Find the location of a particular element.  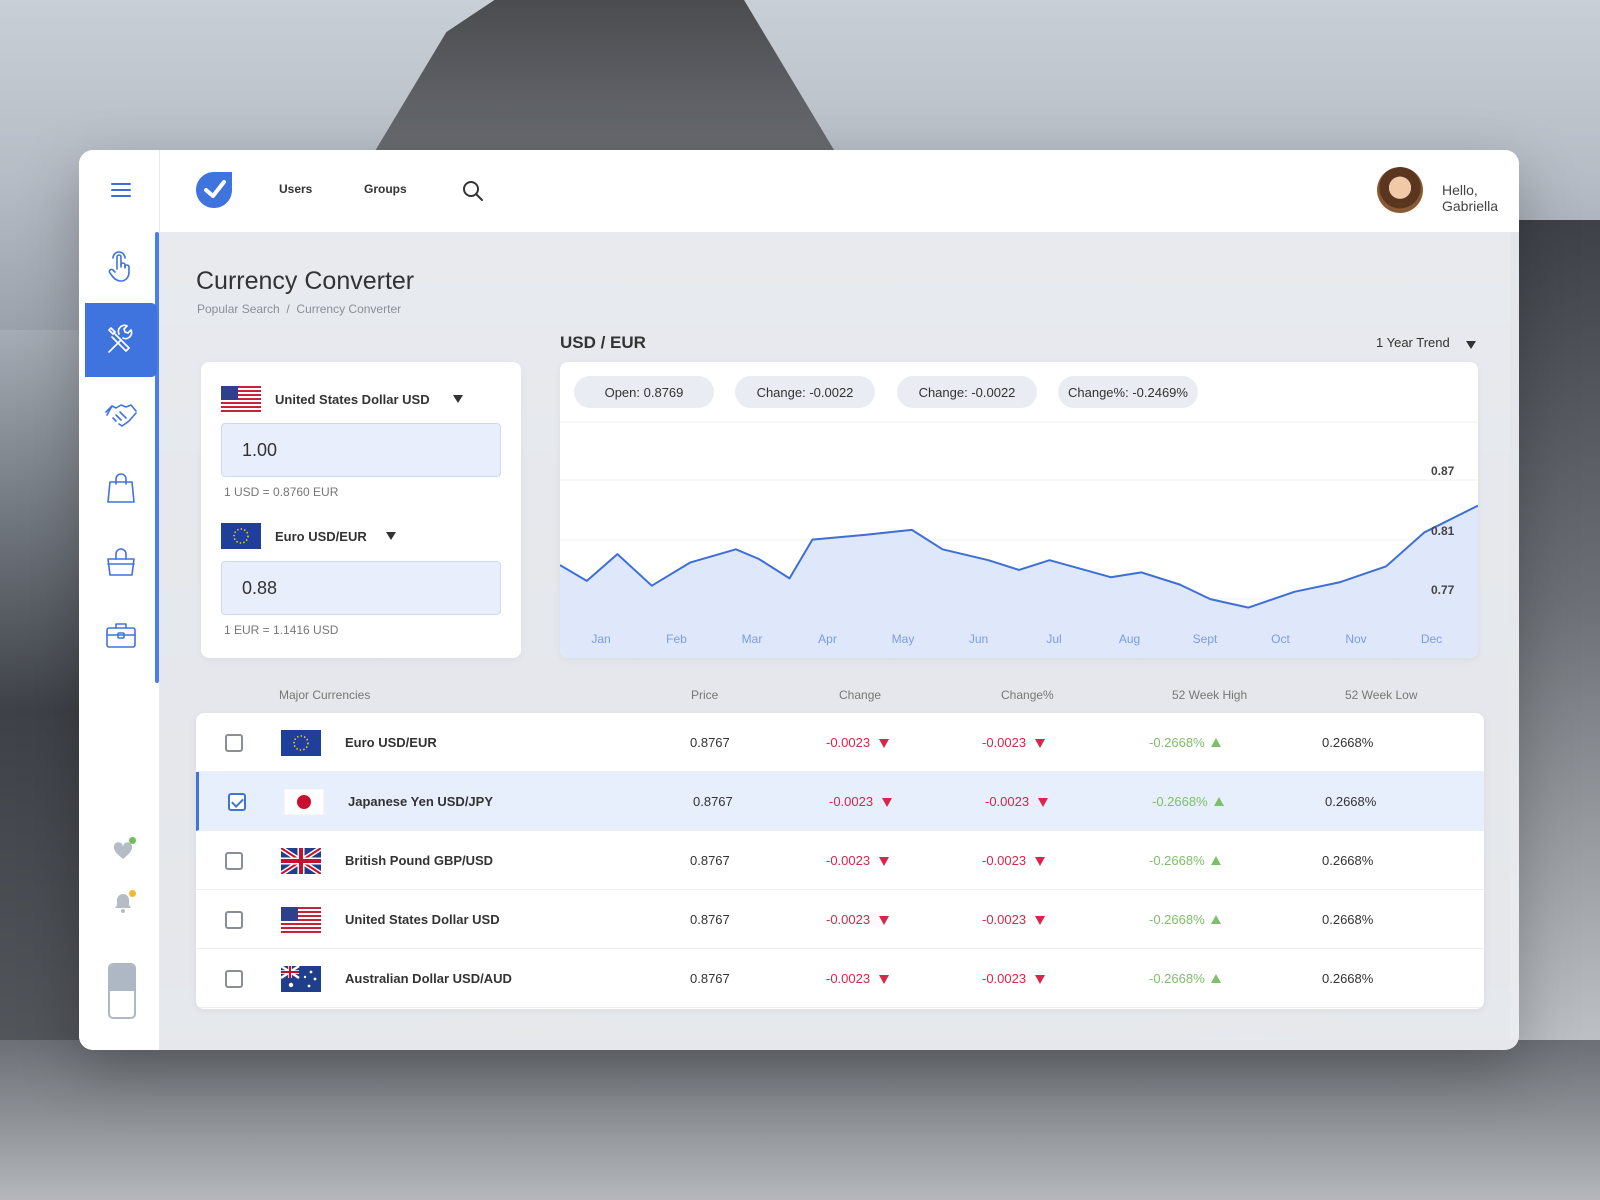

nav-users-link: Users is located at coordinates (295, 189).